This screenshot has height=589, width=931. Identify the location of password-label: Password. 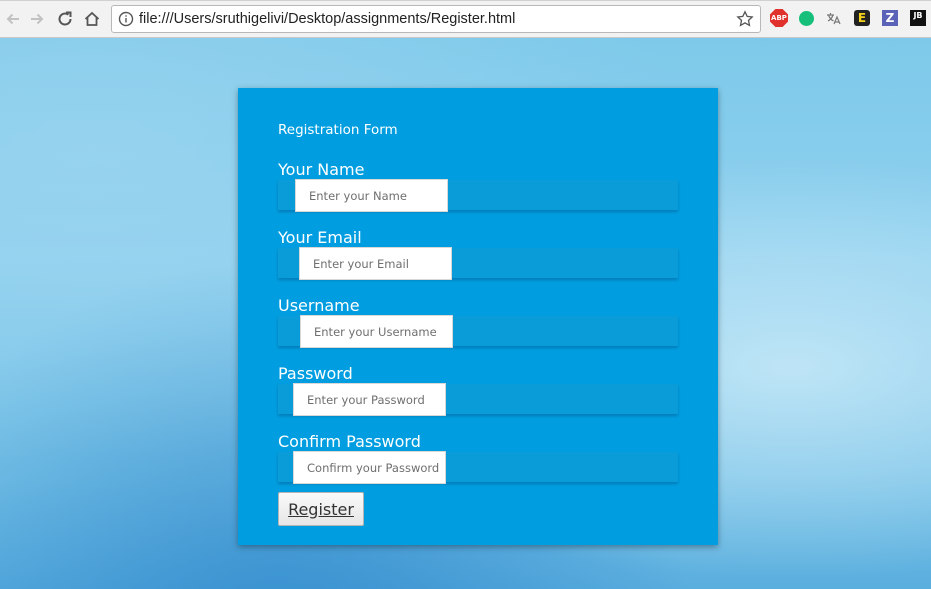
(315, 373).